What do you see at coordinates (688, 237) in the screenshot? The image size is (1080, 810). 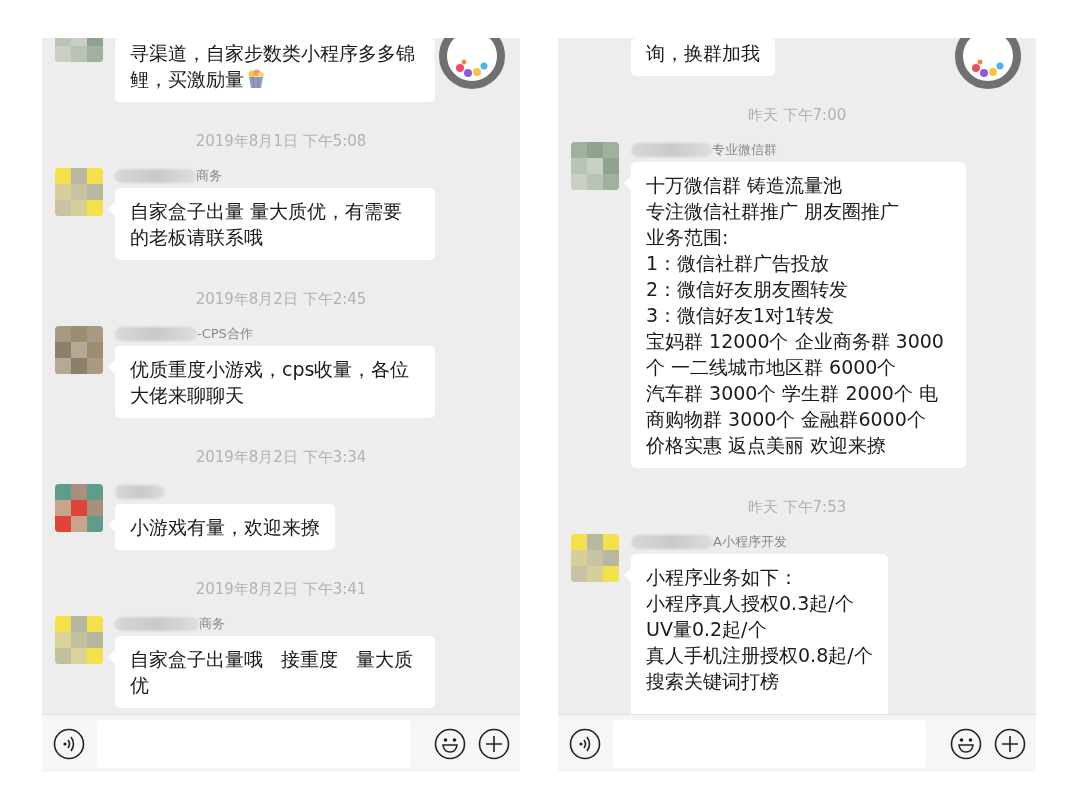 I see `message-text: 业务范围:` at bounding box center [688, 237].